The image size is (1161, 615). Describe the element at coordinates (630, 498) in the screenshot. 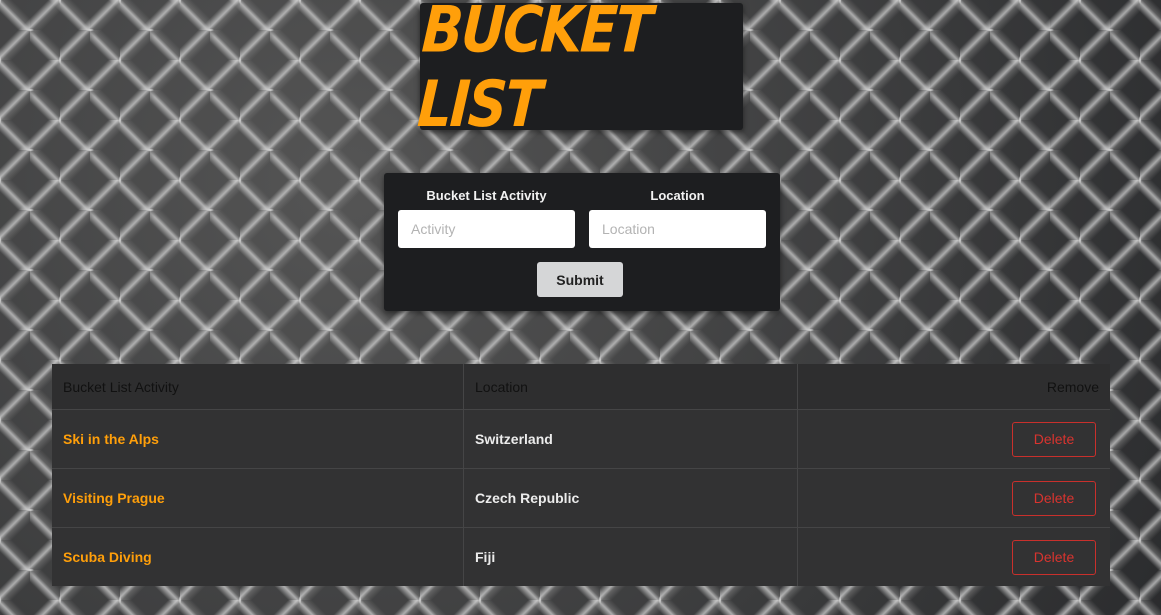

I see `location-cell: Czech Republic` at that location.